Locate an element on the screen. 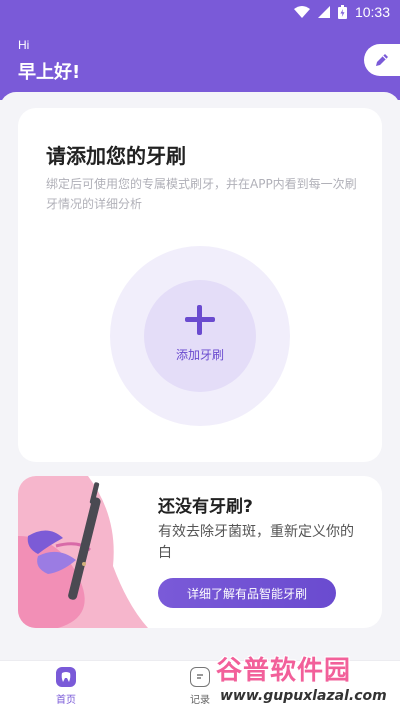 Image resolution: width=400 pixels, height=712 pixels. add-toothbrush-label: 添加牙刷 is located at coordinates (199, 355).